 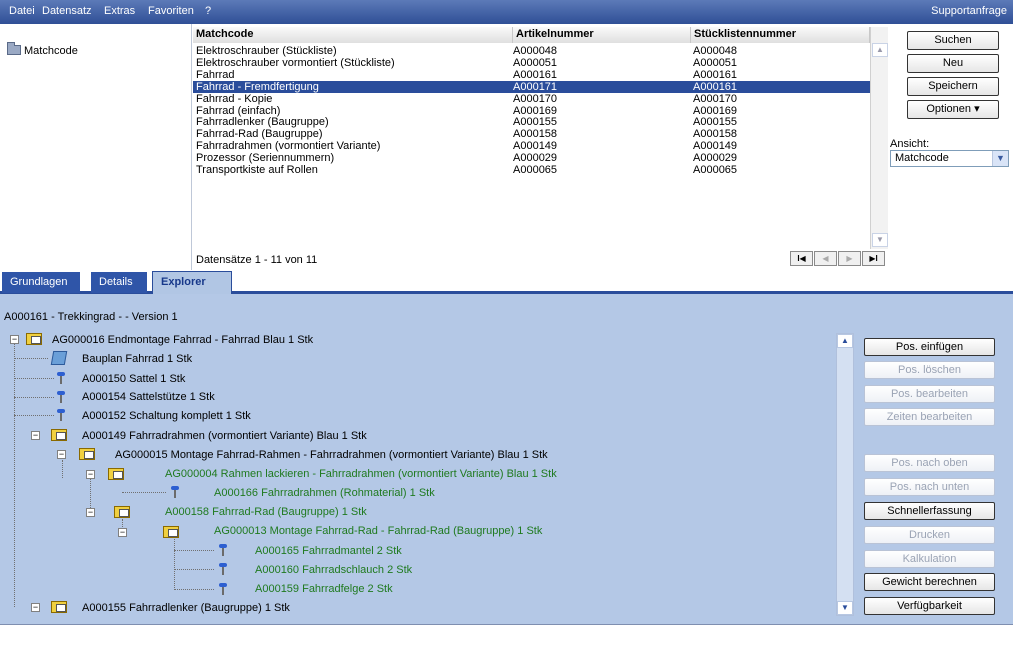 I want to click on table-cell: Fahrrad-Rad (Baugruppe), so click(x=259, y=134).